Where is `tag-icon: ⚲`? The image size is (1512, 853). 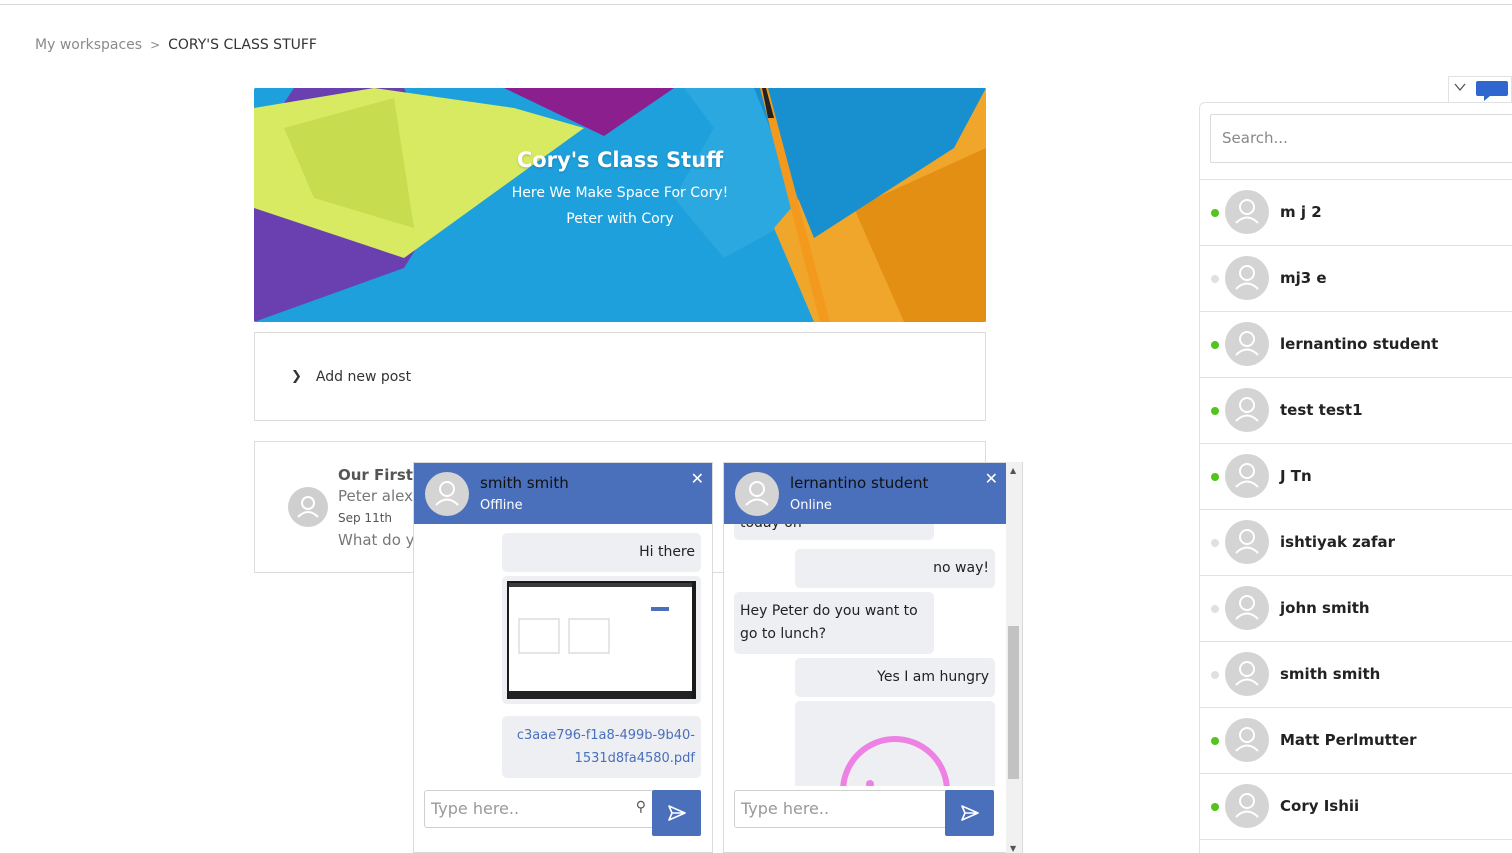 tag-icon: ⚲ is located at coordinates (641, 807).